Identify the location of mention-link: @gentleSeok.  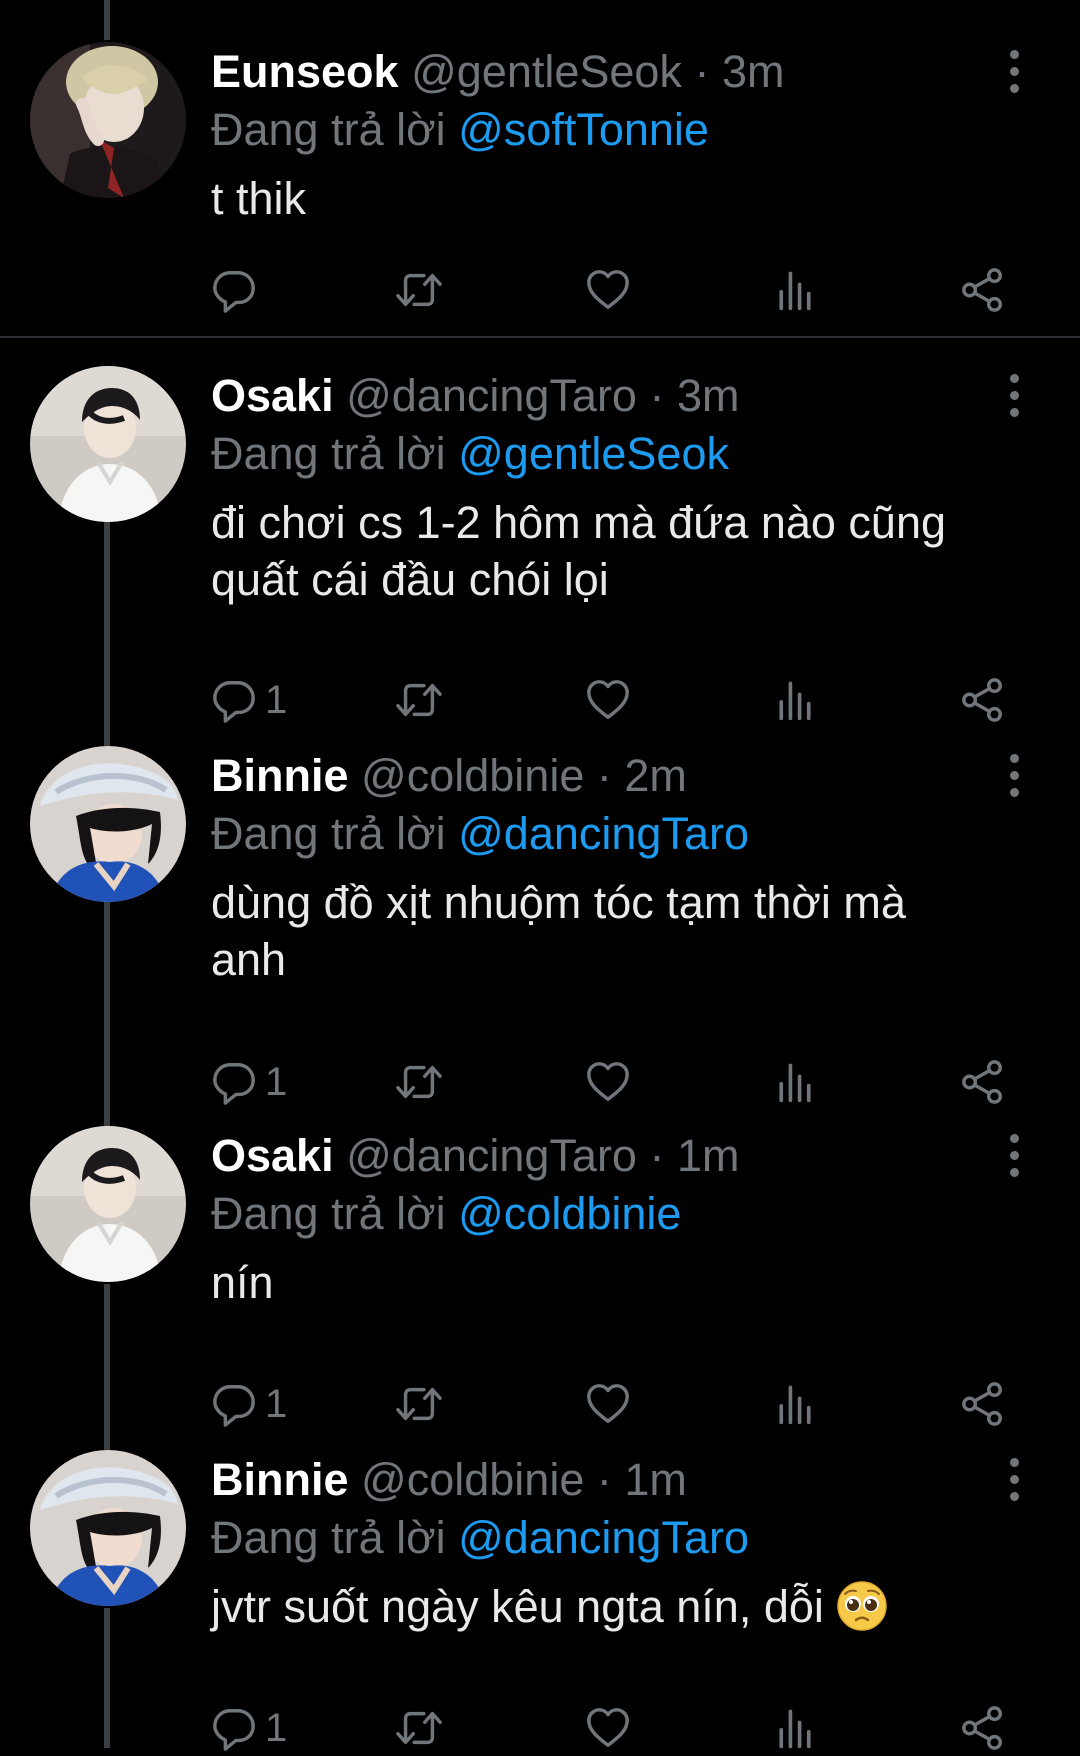
(593, 453).